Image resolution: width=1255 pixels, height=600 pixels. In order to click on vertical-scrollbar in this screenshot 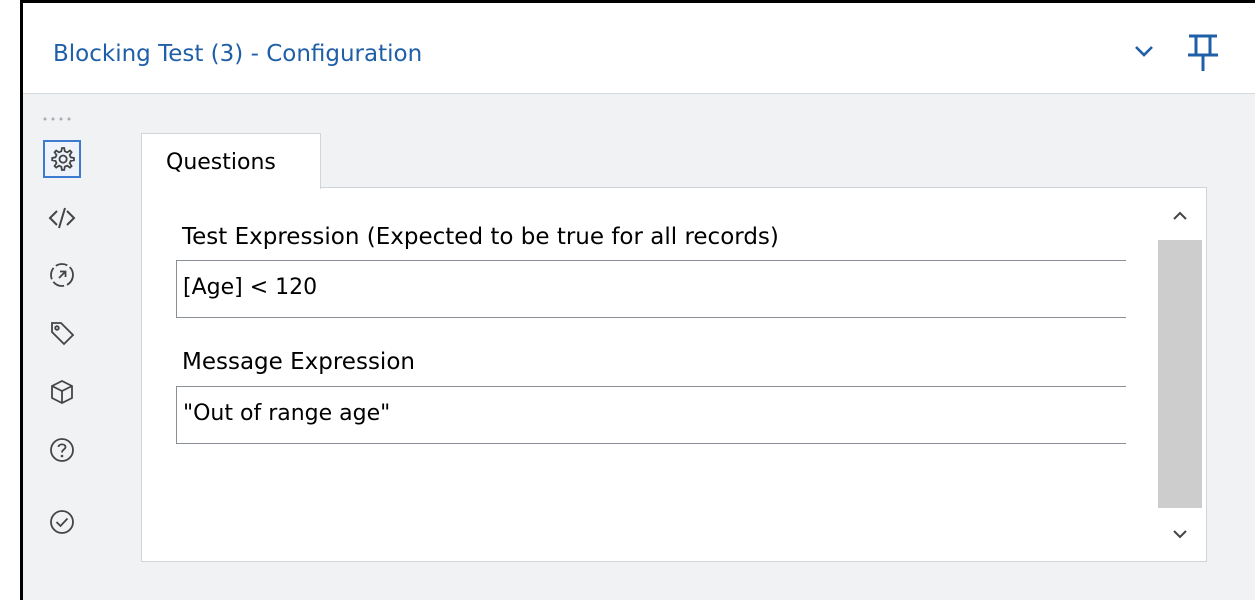, I will do `click(1180, 374)`.